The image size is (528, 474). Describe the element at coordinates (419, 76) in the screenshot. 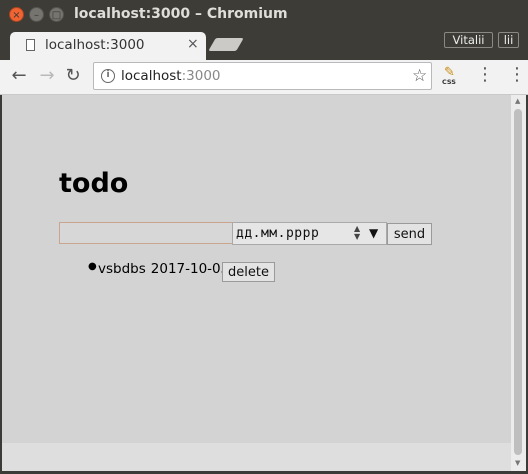

I see `bookmark-star-icon: ☆` at that location.